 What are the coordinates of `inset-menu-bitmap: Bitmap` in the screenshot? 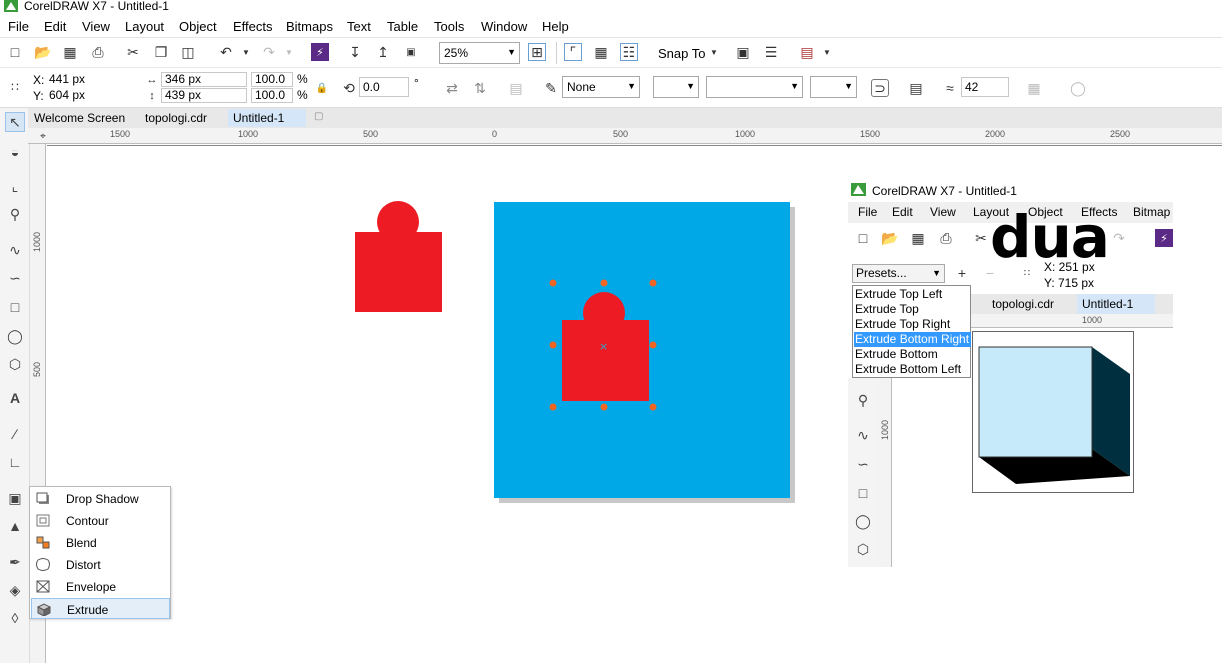 It's located at (1151, 212).